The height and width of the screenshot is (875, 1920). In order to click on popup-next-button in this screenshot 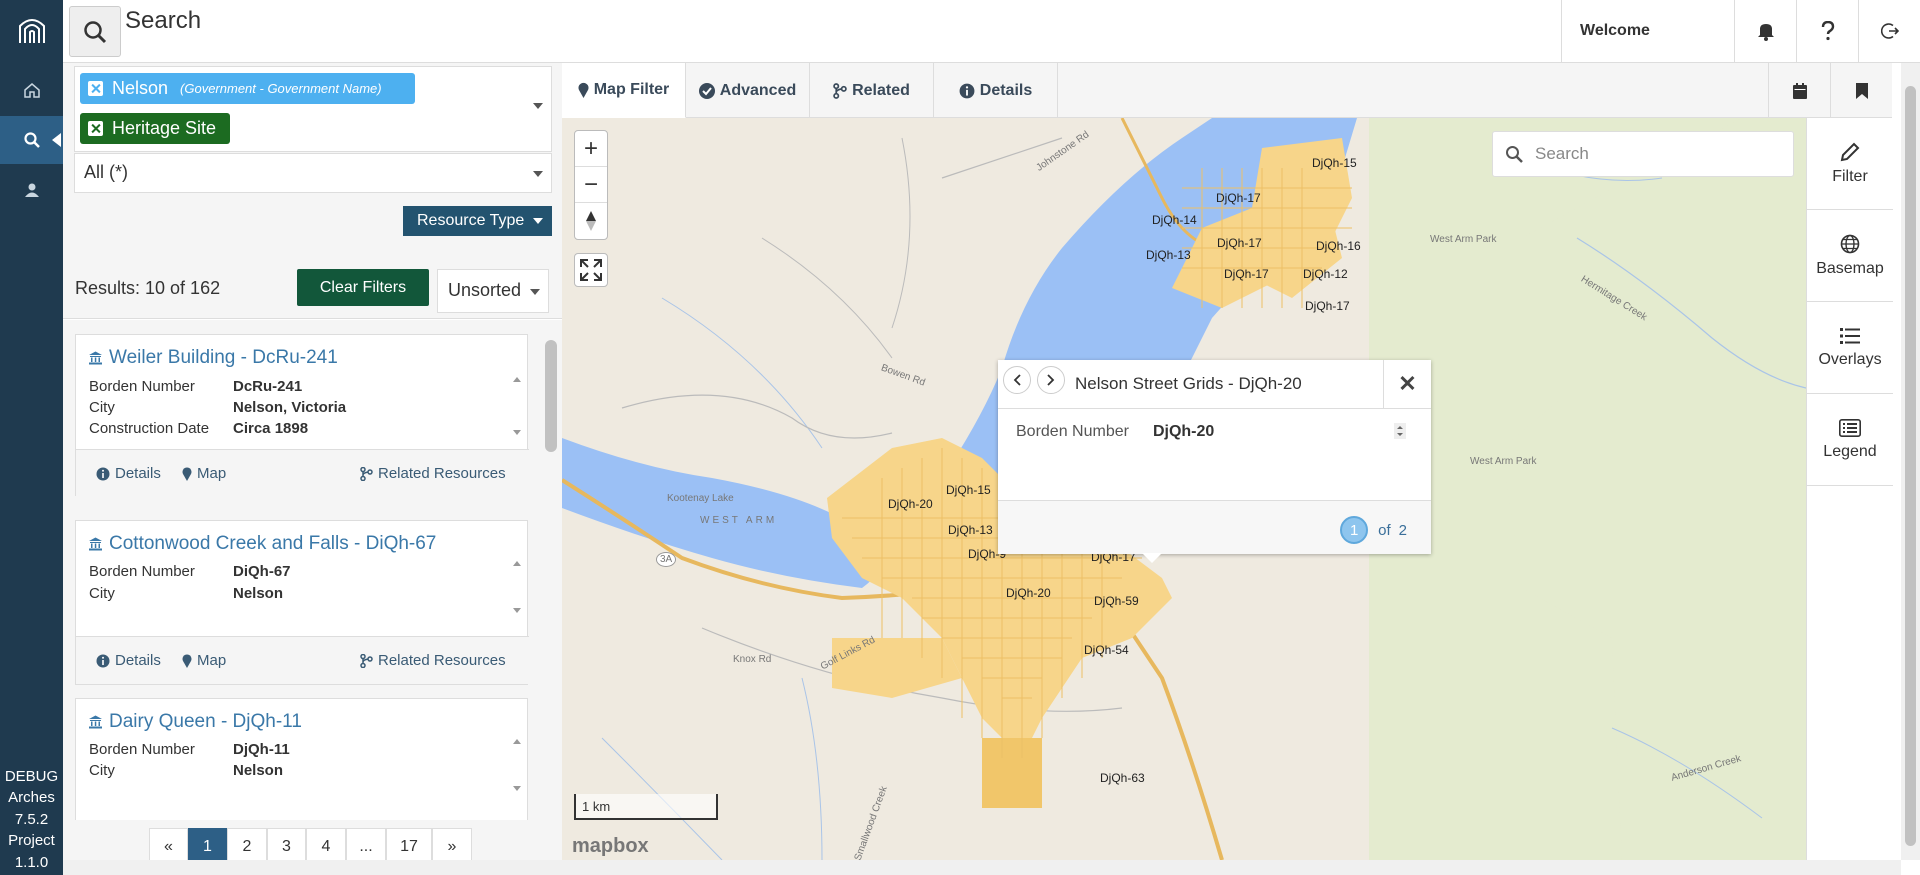, I will do `click(1051, 380)`.